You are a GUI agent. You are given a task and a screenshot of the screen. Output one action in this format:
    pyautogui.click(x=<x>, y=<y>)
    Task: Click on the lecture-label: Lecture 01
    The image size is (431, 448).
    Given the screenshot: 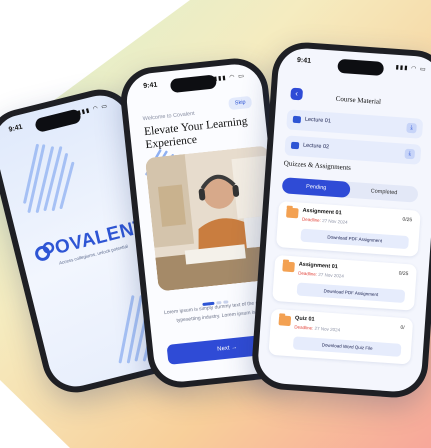 What is the action you would take?
    pyautogui.click(x=318, y=120)
    